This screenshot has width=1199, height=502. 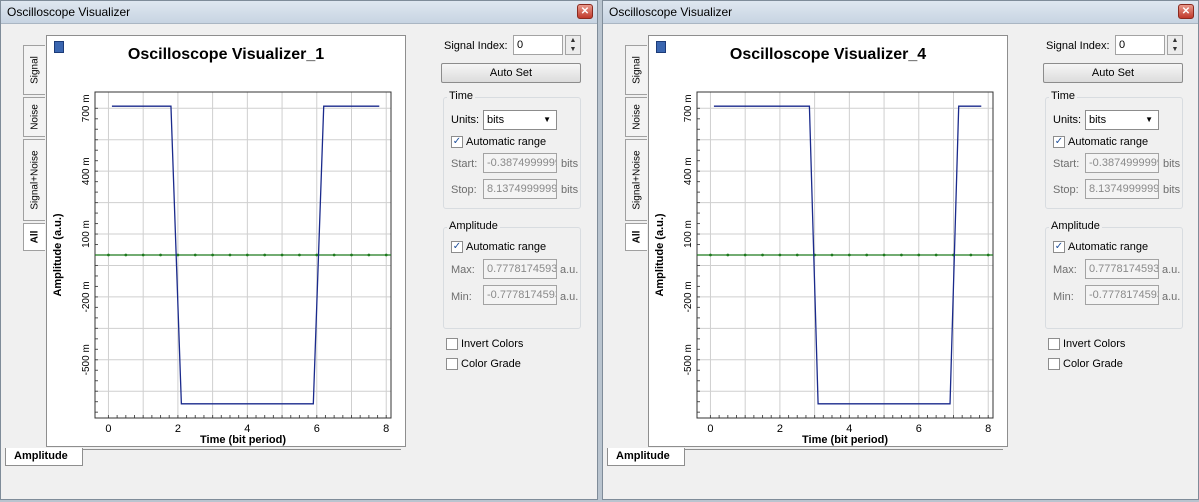 What do you see at coordinates (780, 429) in the screenshot?
I see `x-tick-label: 2` at bounding box center [780, 429].